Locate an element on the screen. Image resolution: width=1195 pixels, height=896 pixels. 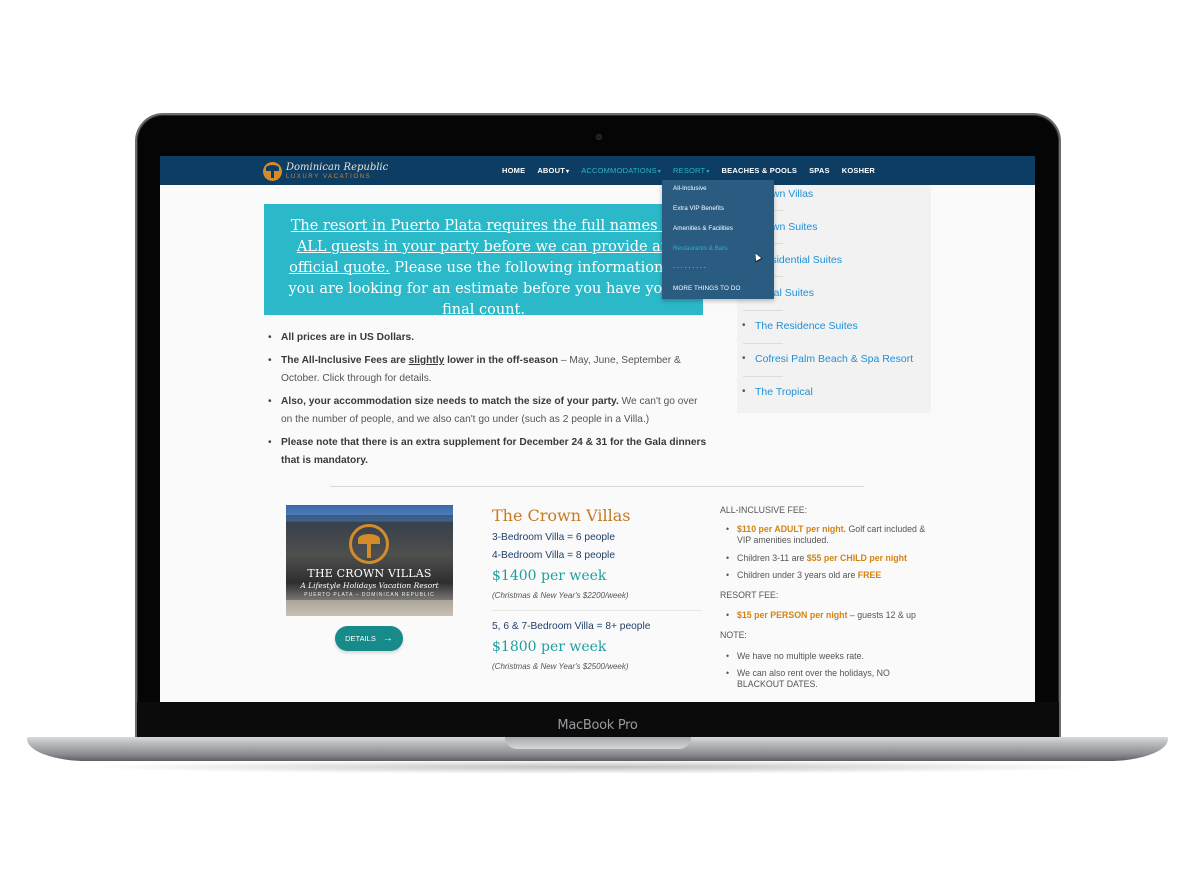
note-underlined: slightly is located at coordinates (426, 360).